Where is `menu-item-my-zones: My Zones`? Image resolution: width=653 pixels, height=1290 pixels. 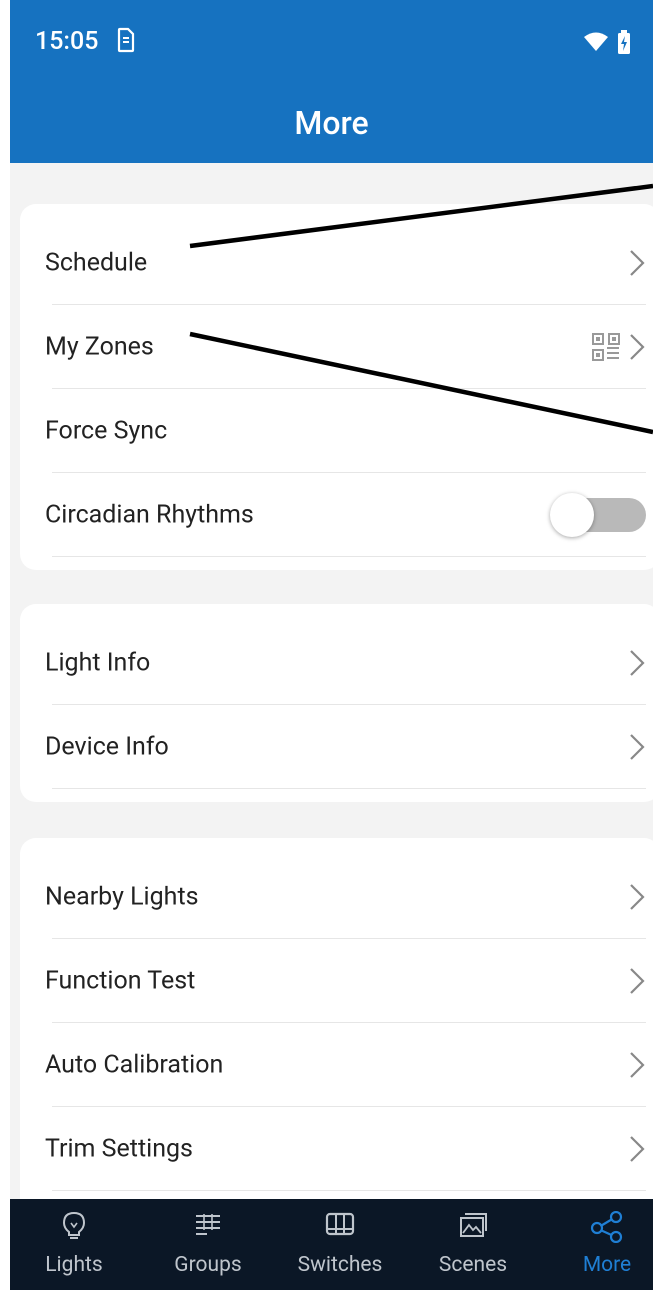
menu-item-my-zones: My Zones is located at coordinates (336, 347).